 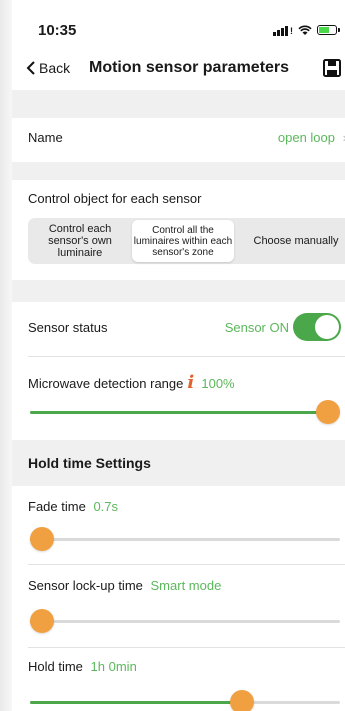 I want to click on segment-choose-manually: Choose manually, so click(x=291, y=241).